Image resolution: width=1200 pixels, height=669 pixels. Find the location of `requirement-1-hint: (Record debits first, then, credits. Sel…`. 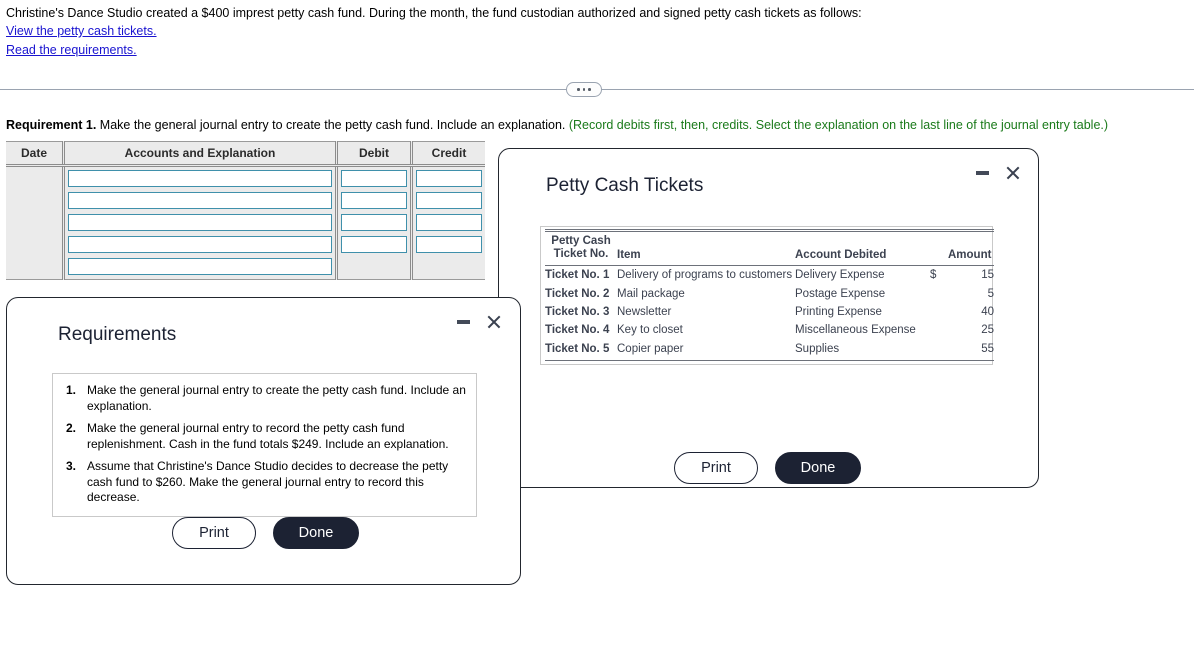

requirement-1-hint: (Record debits first, then, credits. Sel… is located at coordinates (838, 125).